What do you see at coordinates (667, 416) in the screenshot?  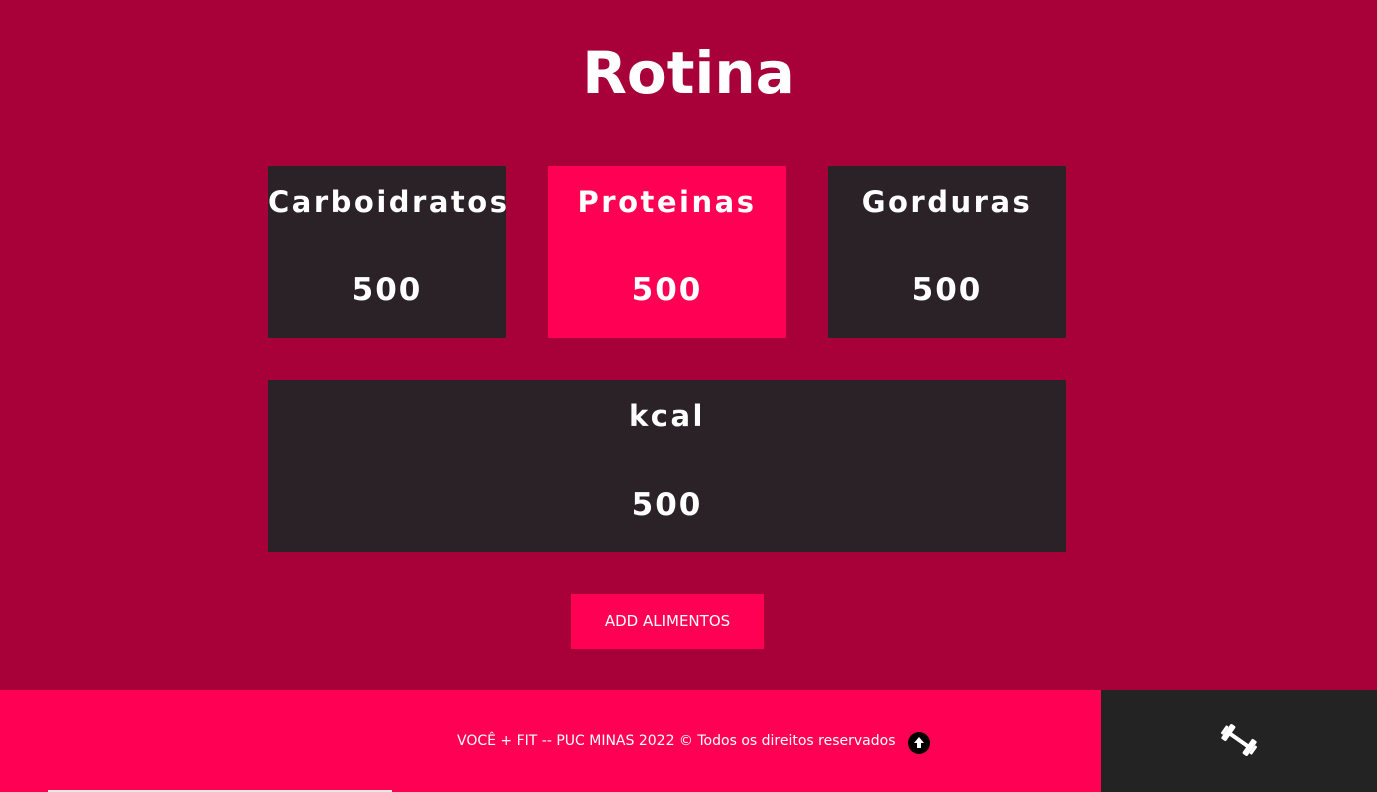 I see `kcal-label: kcal` at bounding box center [667, 416].